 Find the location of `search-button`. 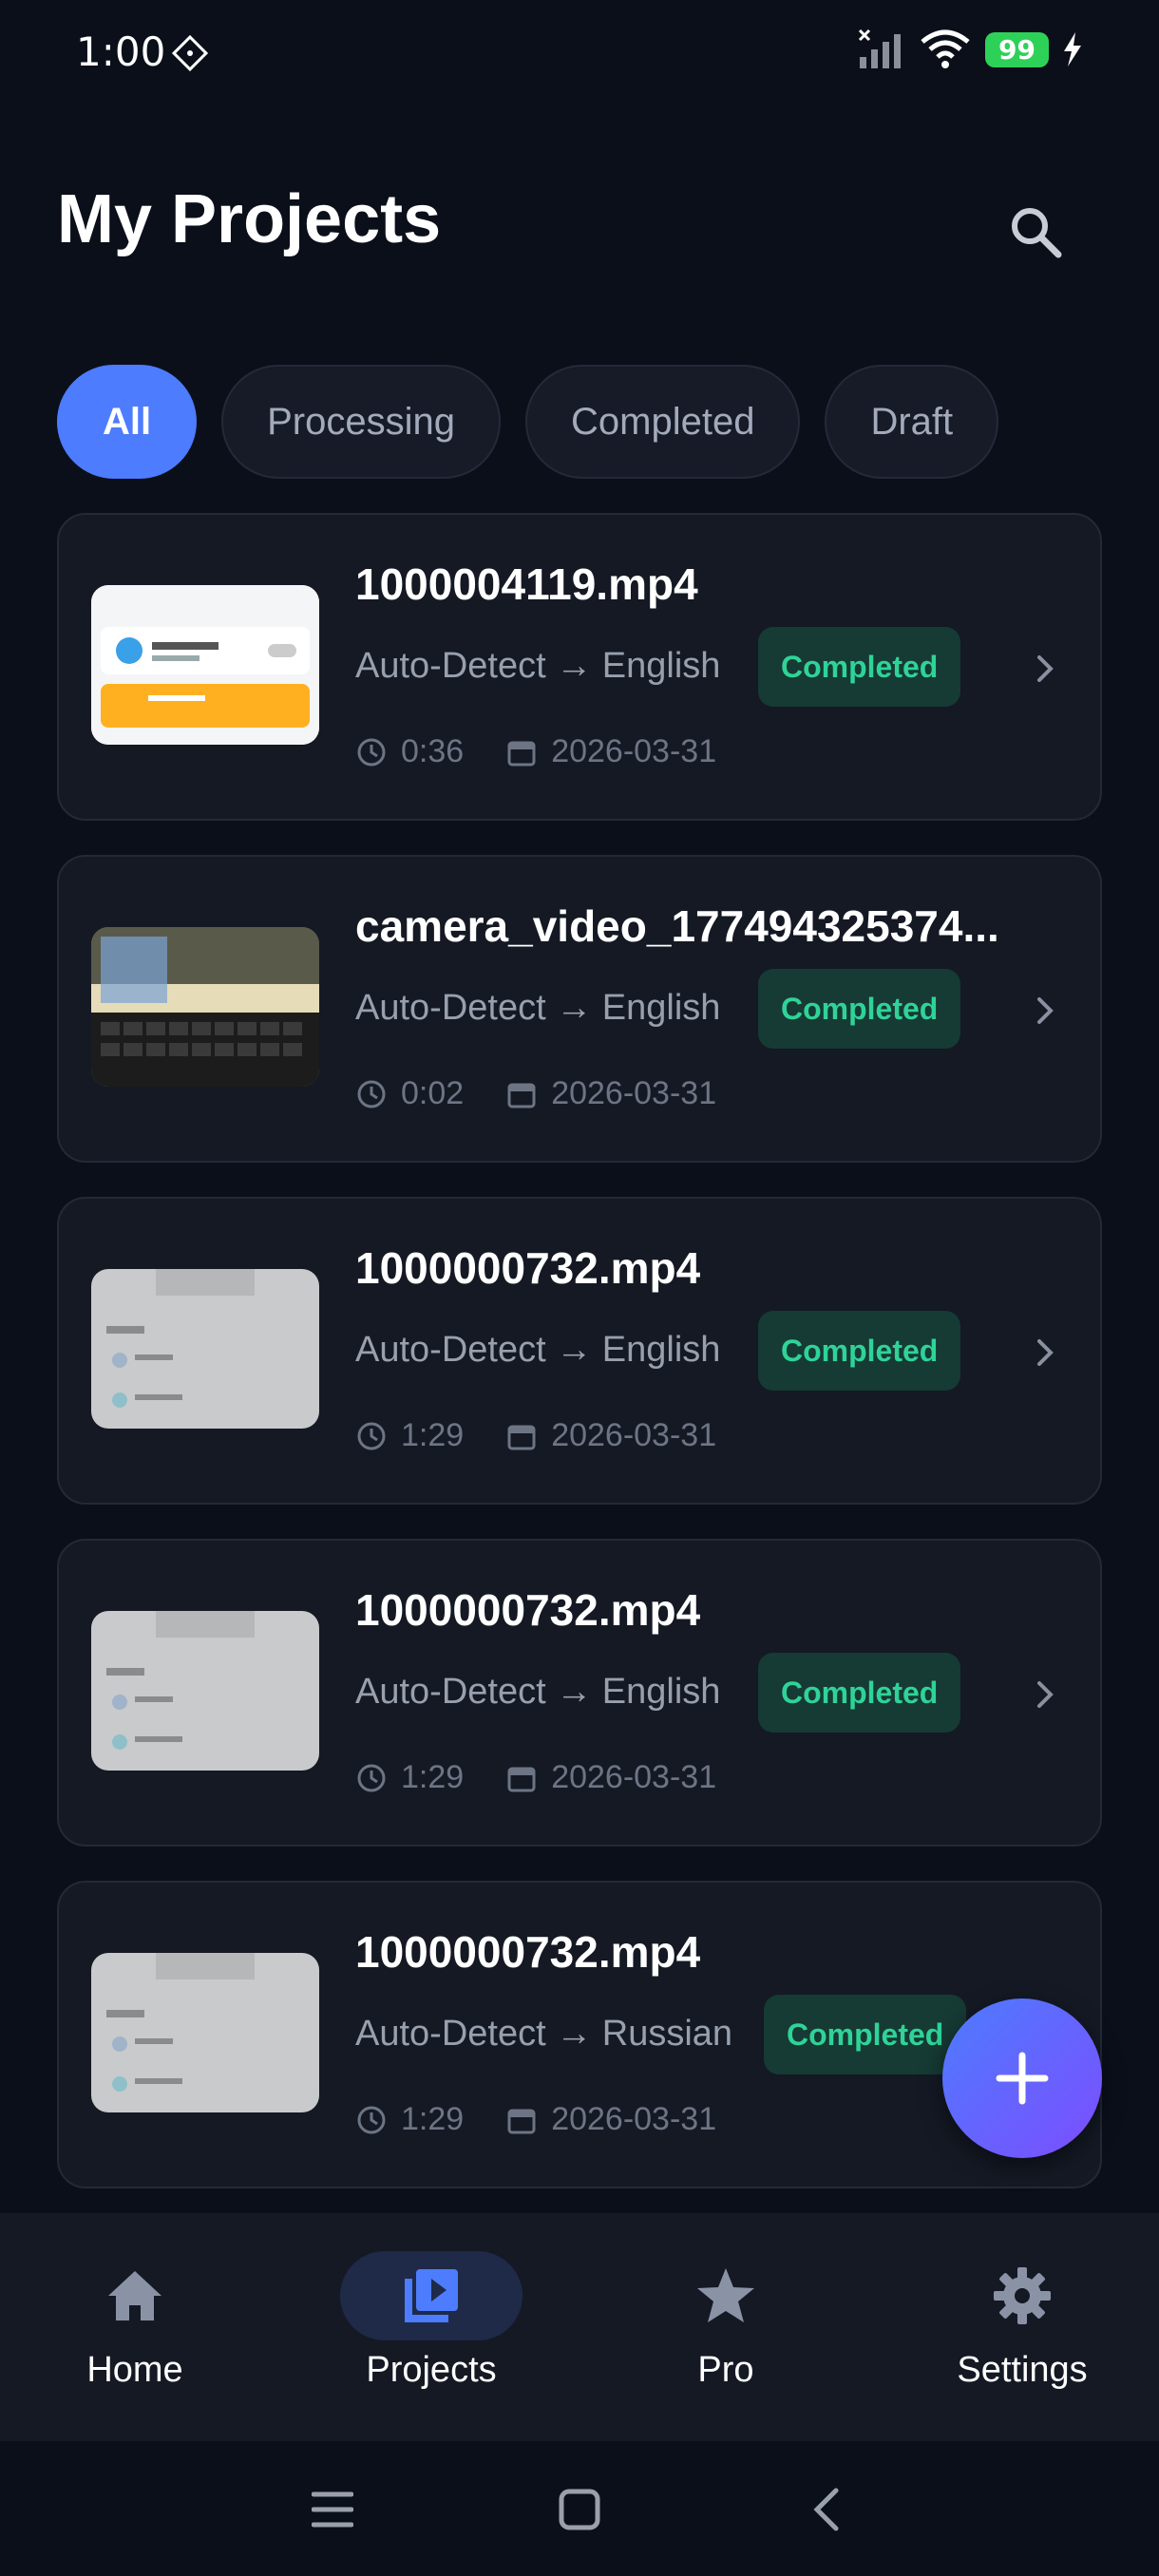

search-button is located at coordinates (1036, 232).